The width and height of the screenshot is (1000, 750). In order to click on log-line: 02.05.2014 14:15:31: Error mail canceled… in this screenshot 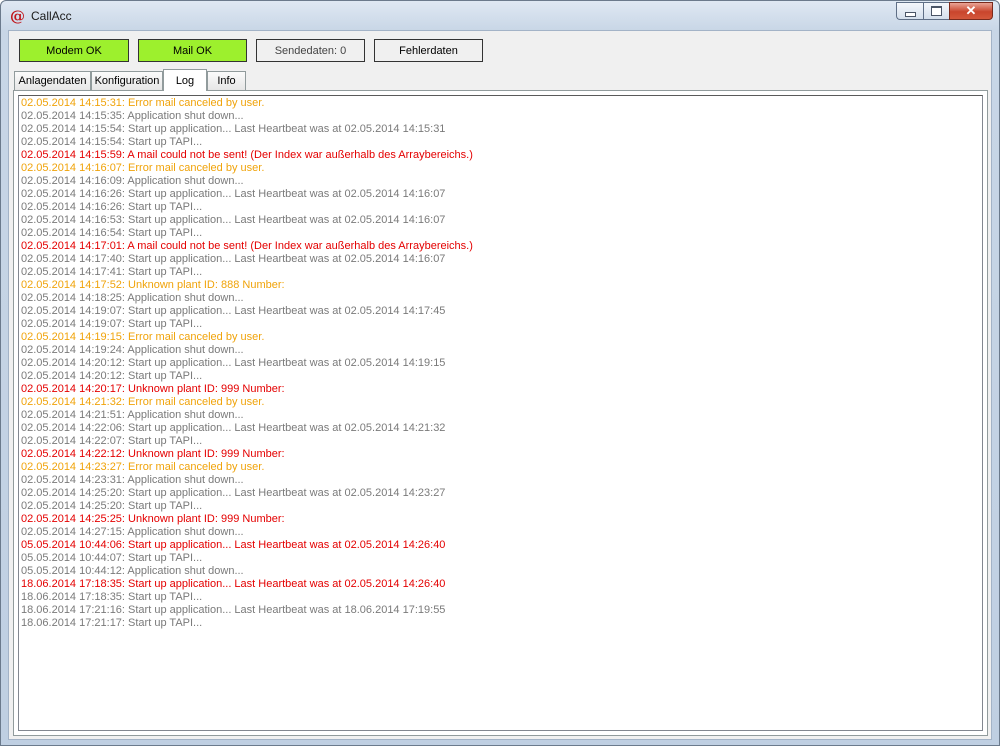, I will do `click(143, 103)`.